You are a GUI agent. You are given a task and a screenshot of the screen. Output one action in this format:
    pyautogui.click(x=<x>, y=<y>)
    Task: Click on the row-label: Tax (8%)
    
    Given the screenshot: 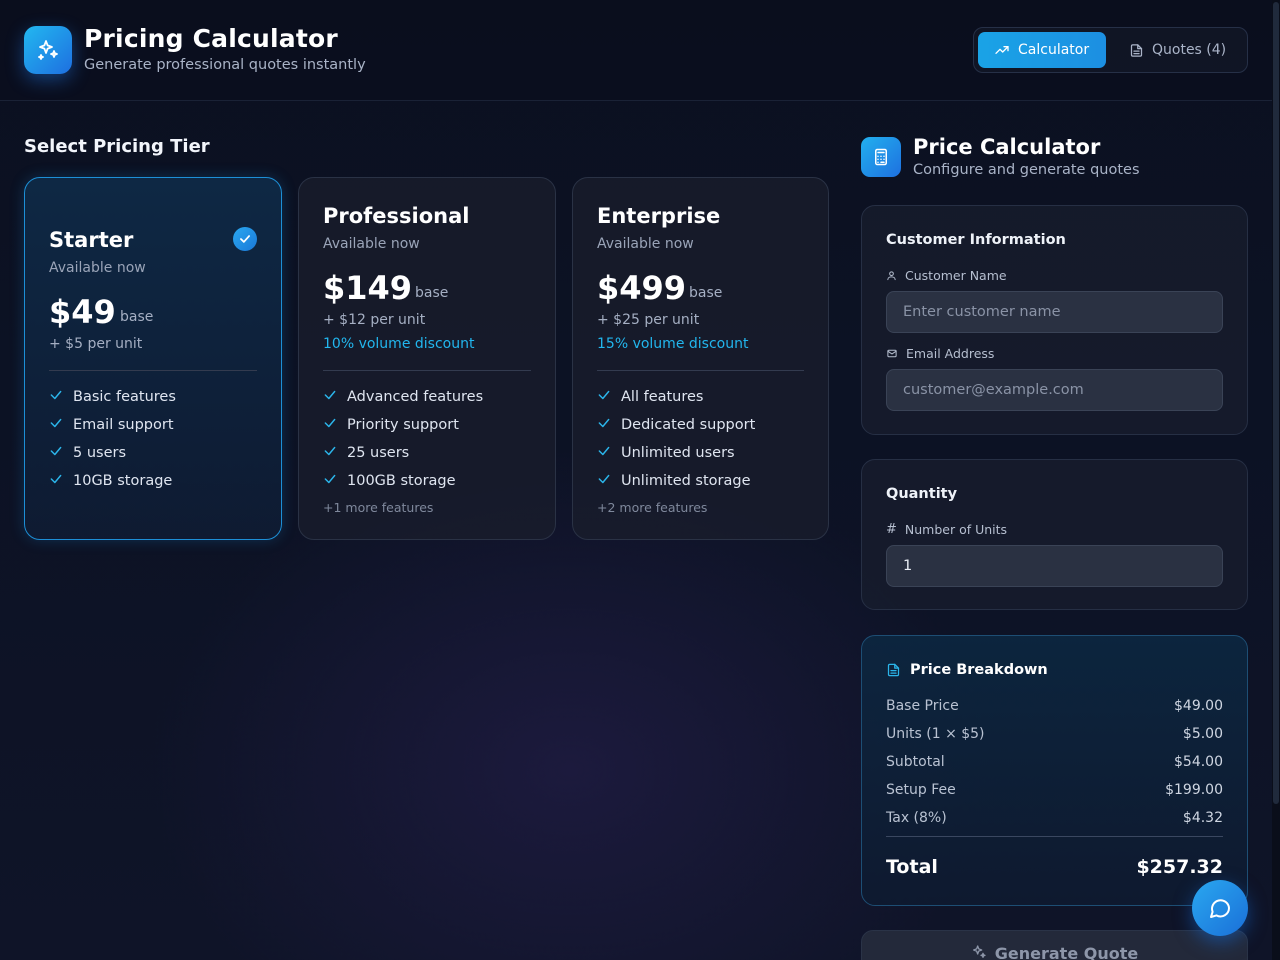 What is the action you would take?
    pyautogui.click(x=916, y=818)
    